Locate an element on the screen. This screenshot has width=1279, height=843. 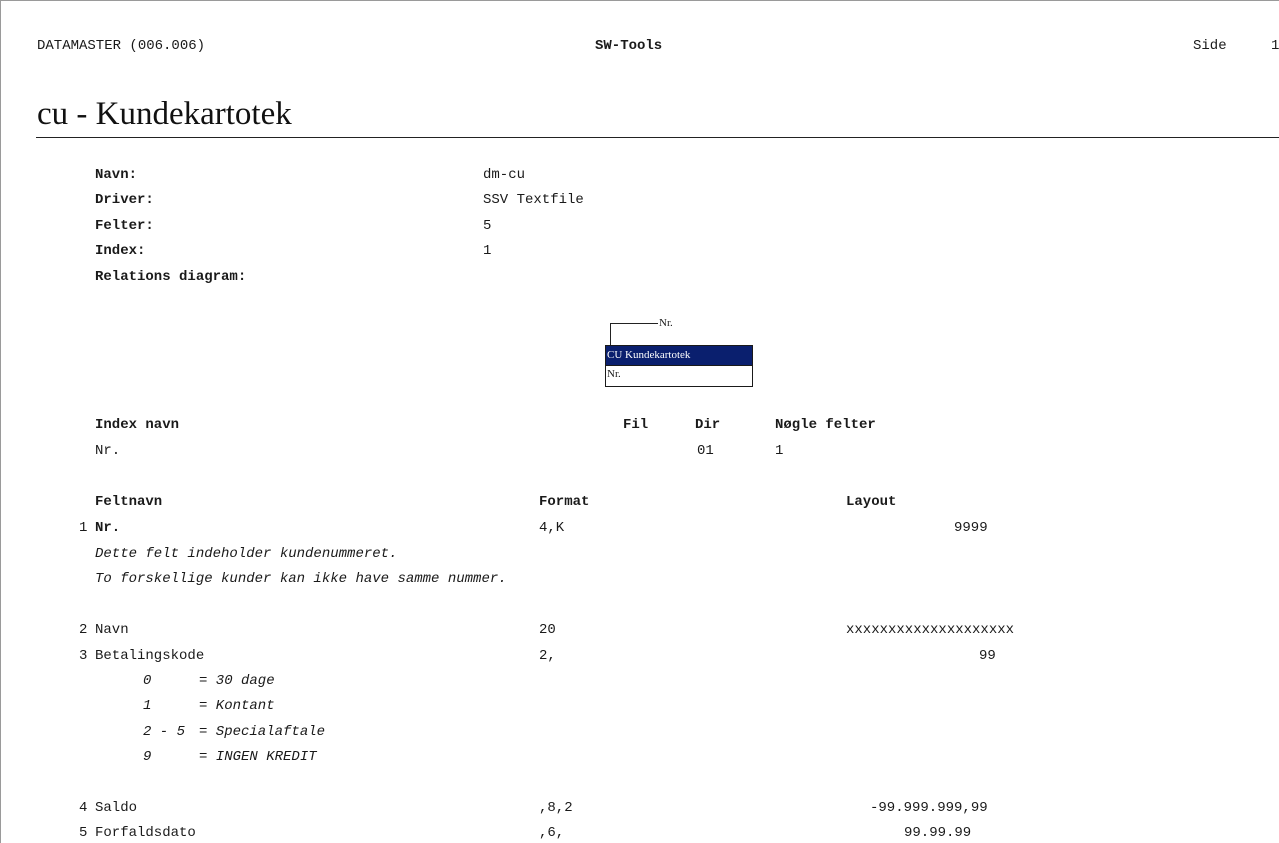
field-row-number: 1 is located at coordinates (83, 528).